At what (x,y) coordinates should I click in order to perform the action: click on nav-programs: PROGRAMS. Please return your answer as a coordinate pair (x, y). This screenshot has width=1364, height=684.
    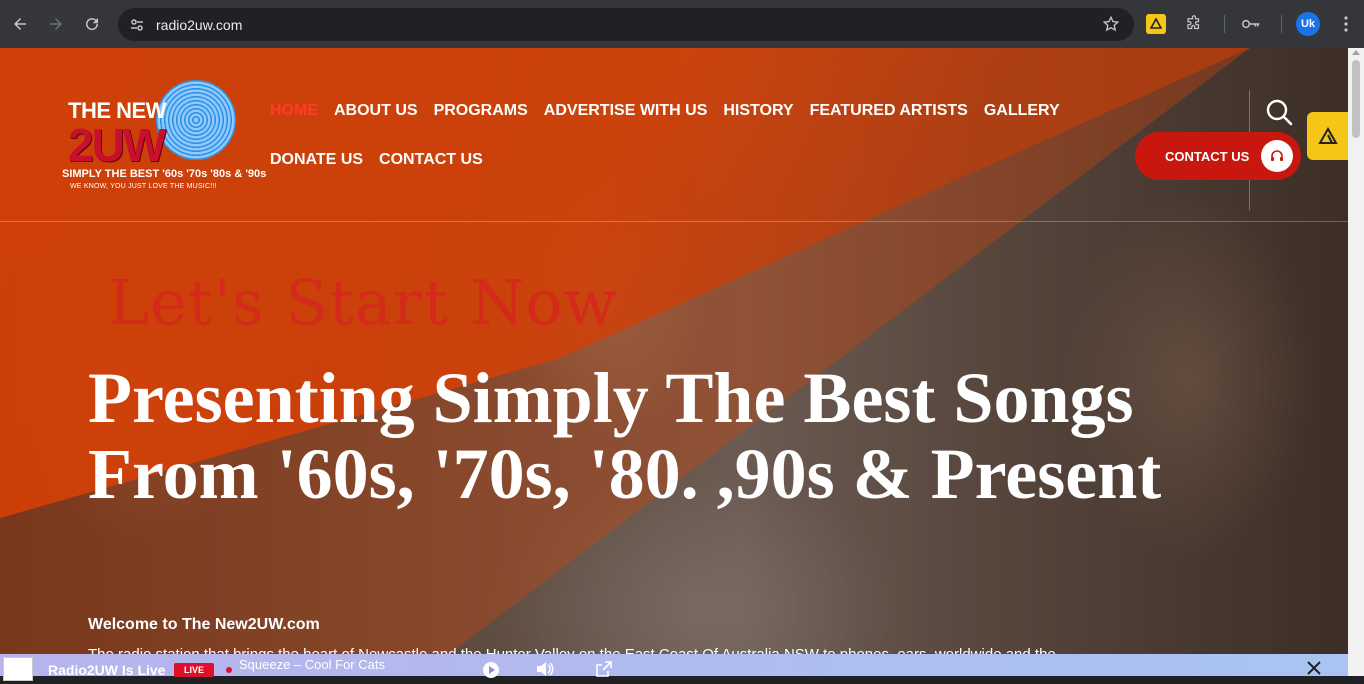
    Looking at the image, I should click on (481, 111).